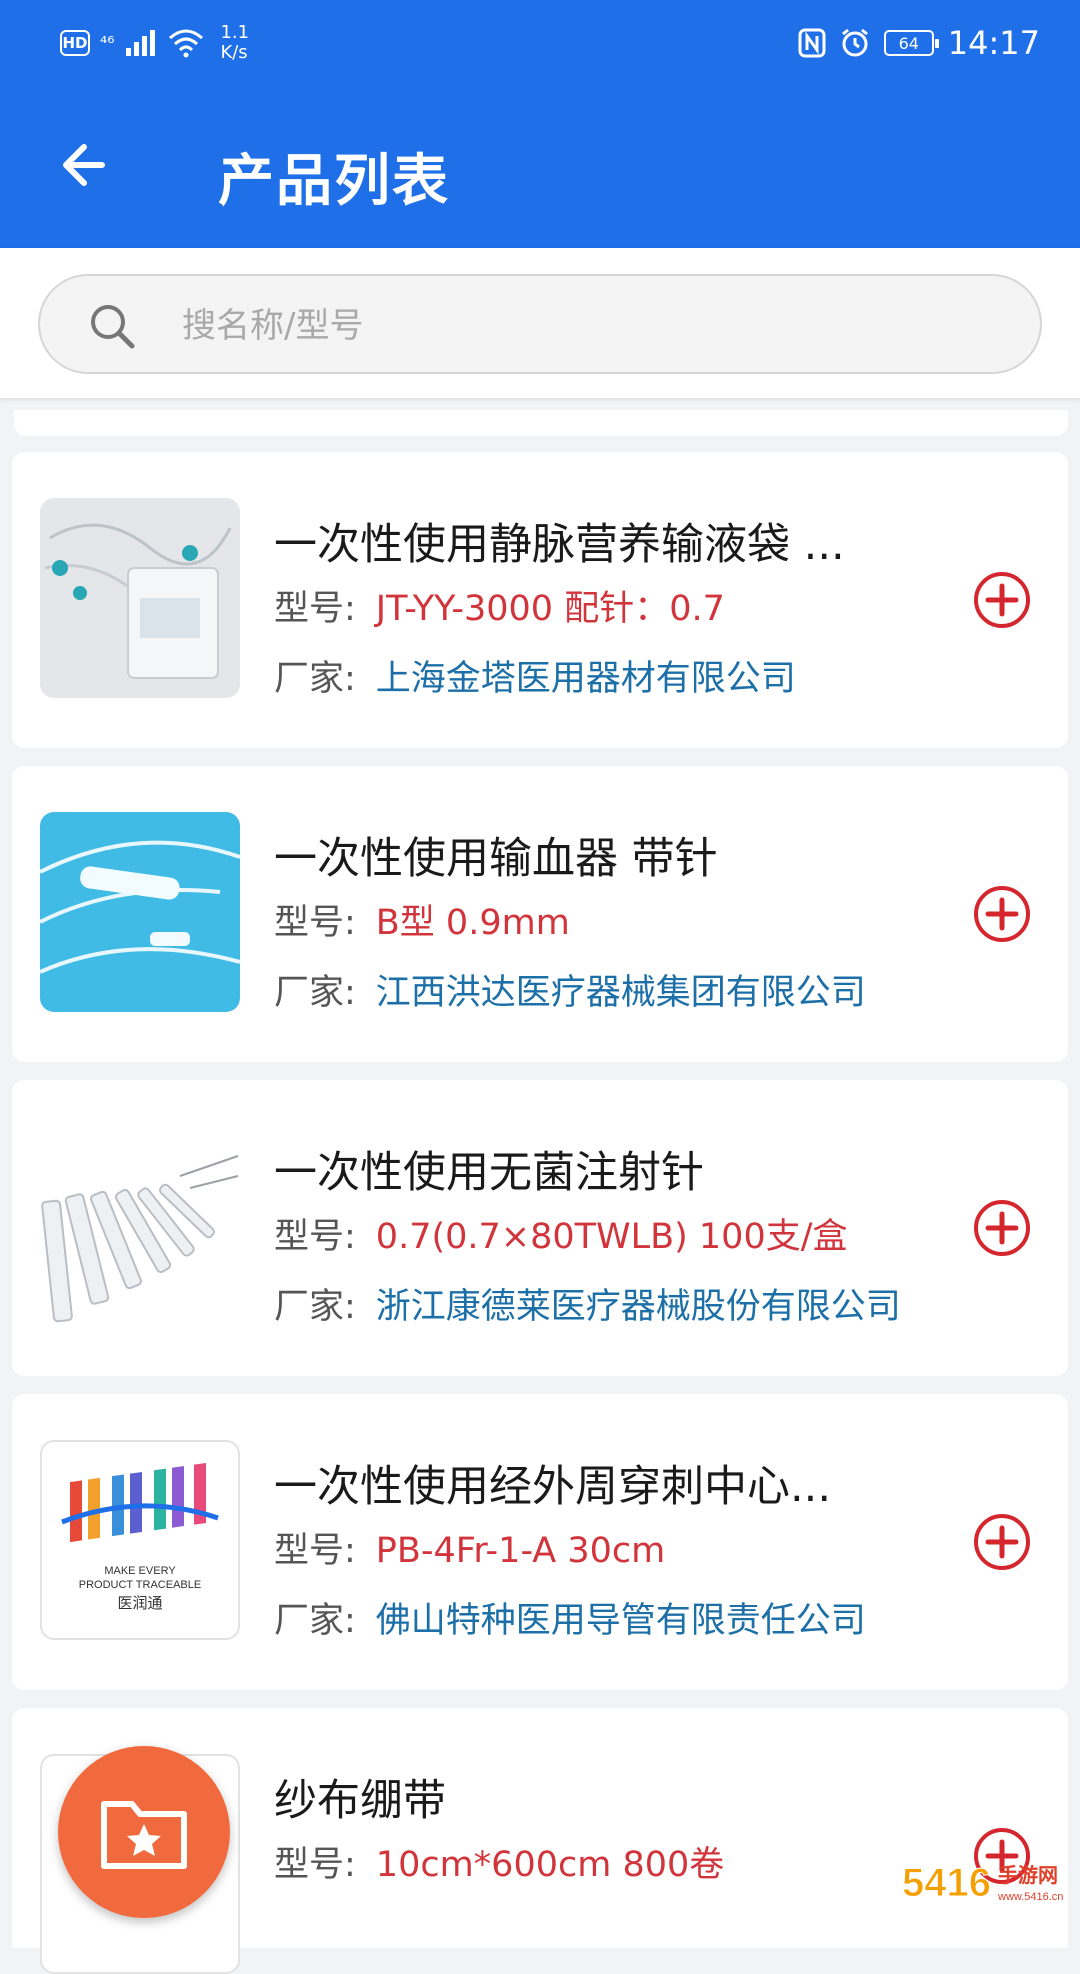  I want to click on search-icon, so click(113, 327).